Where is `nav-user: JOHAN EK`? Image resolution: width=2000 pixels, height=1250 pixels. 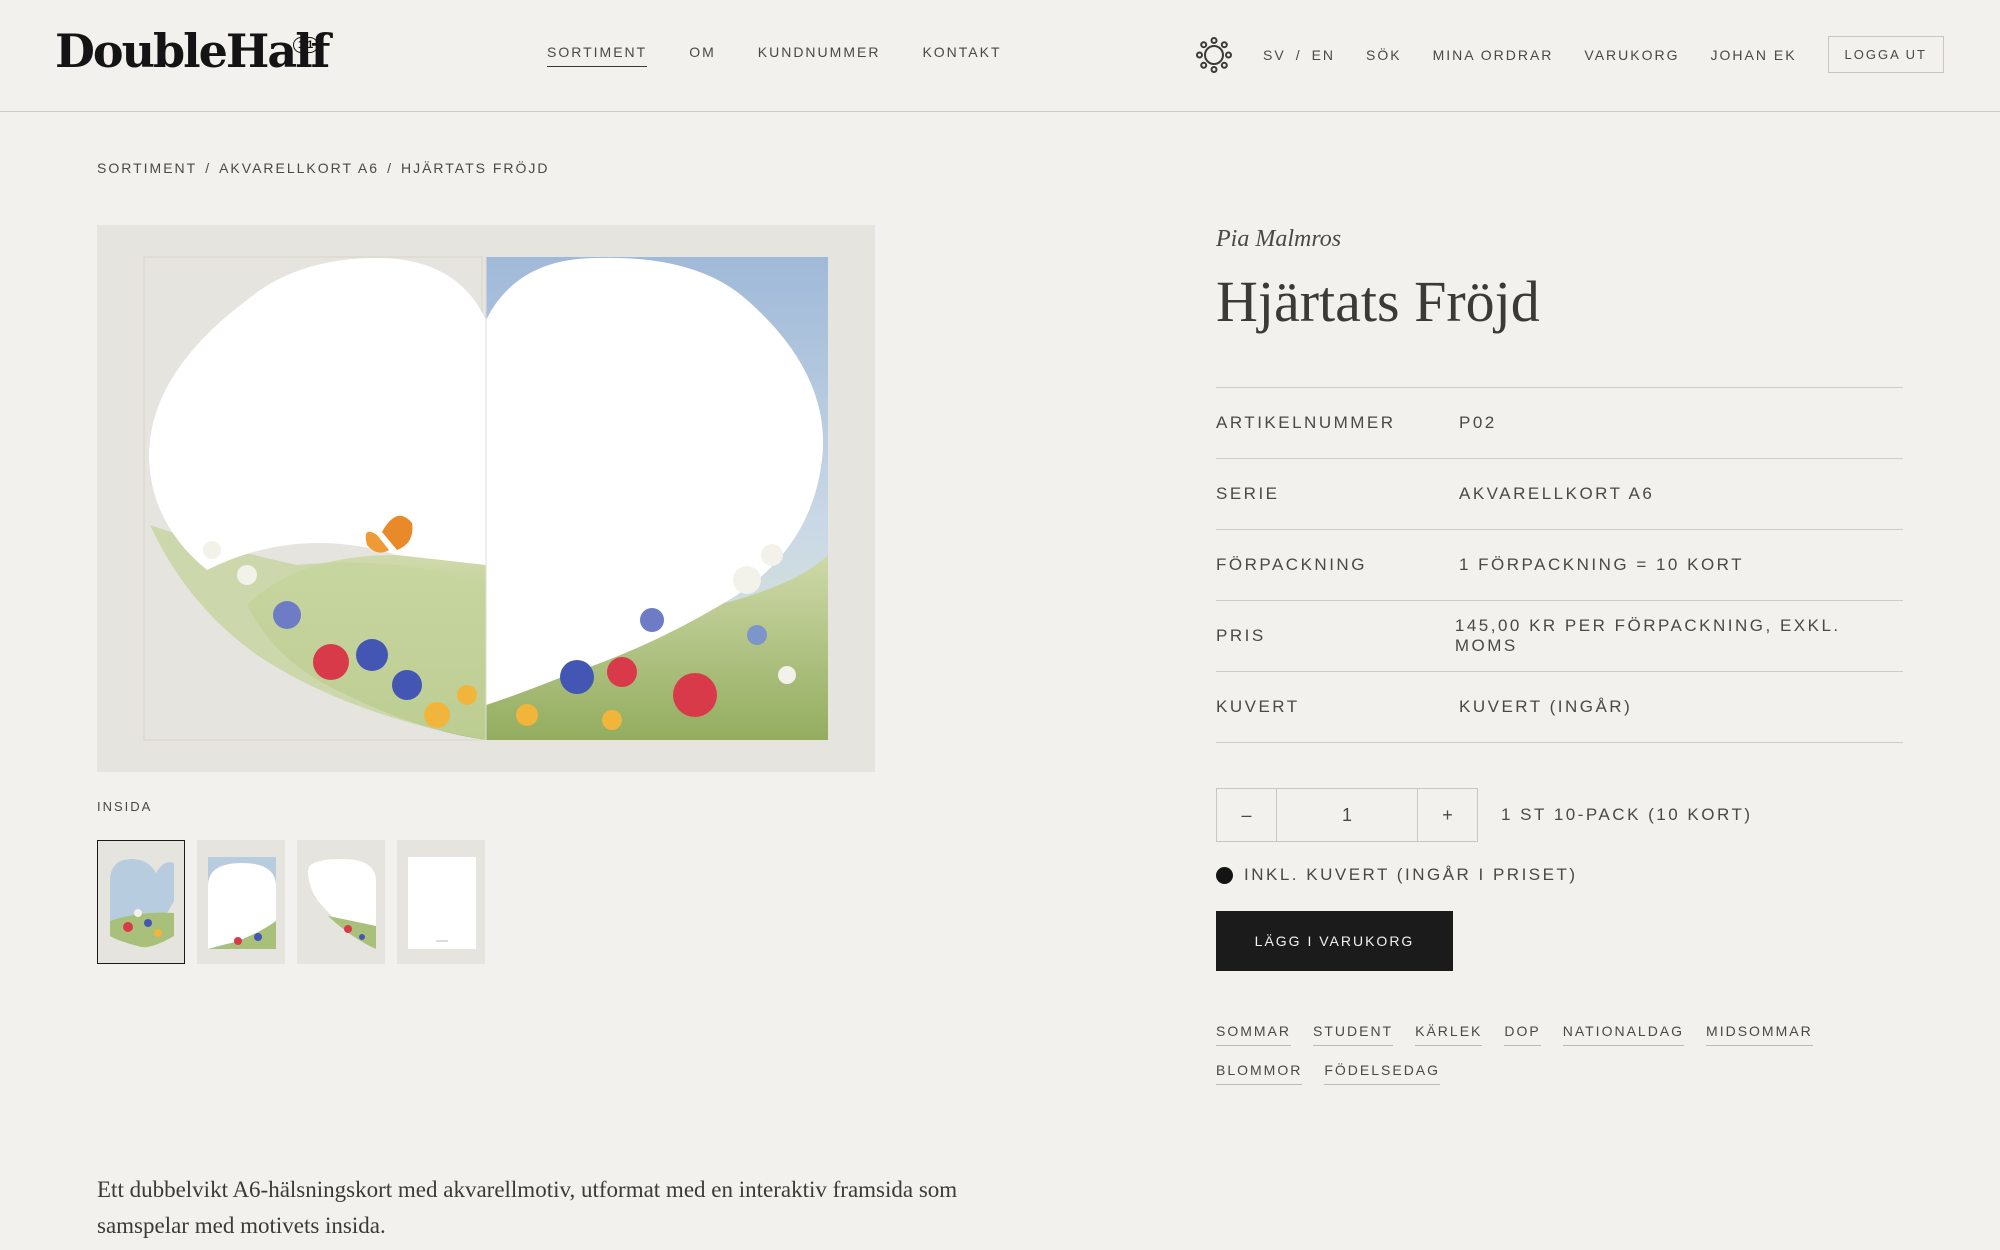 nav-user: JOHAN EK is located at coordinates (1754, 55).